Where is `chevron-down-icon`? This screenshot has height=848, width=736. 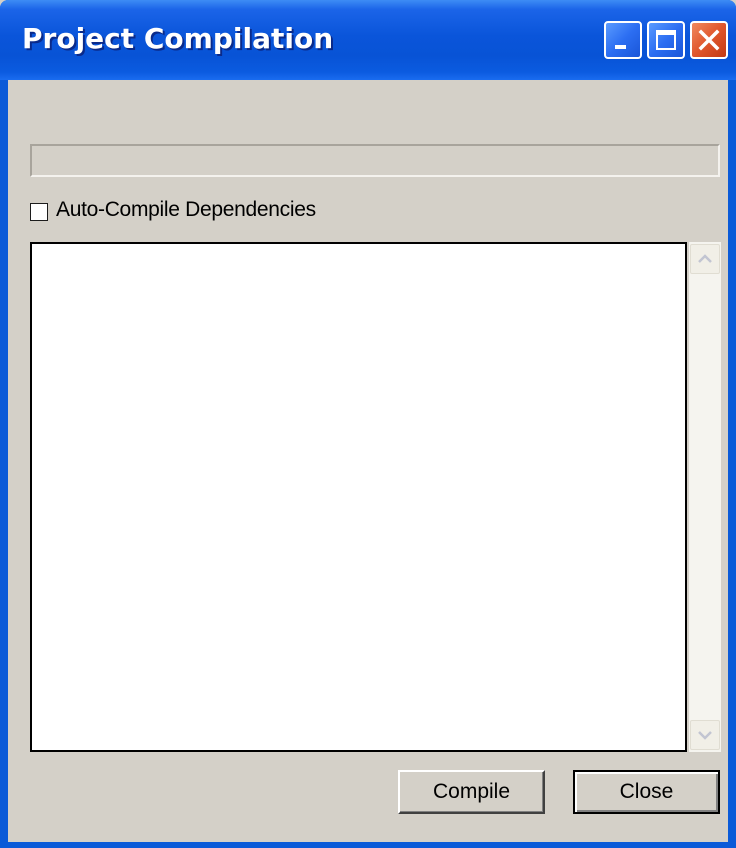 chevron-down-icon is located at coordinates (705, 735).